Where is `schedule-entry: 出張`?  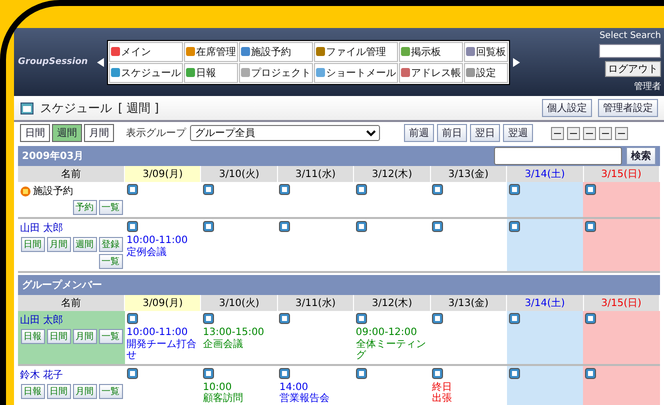
schedule-entry: 出張 is located at coordinates (468, 398).